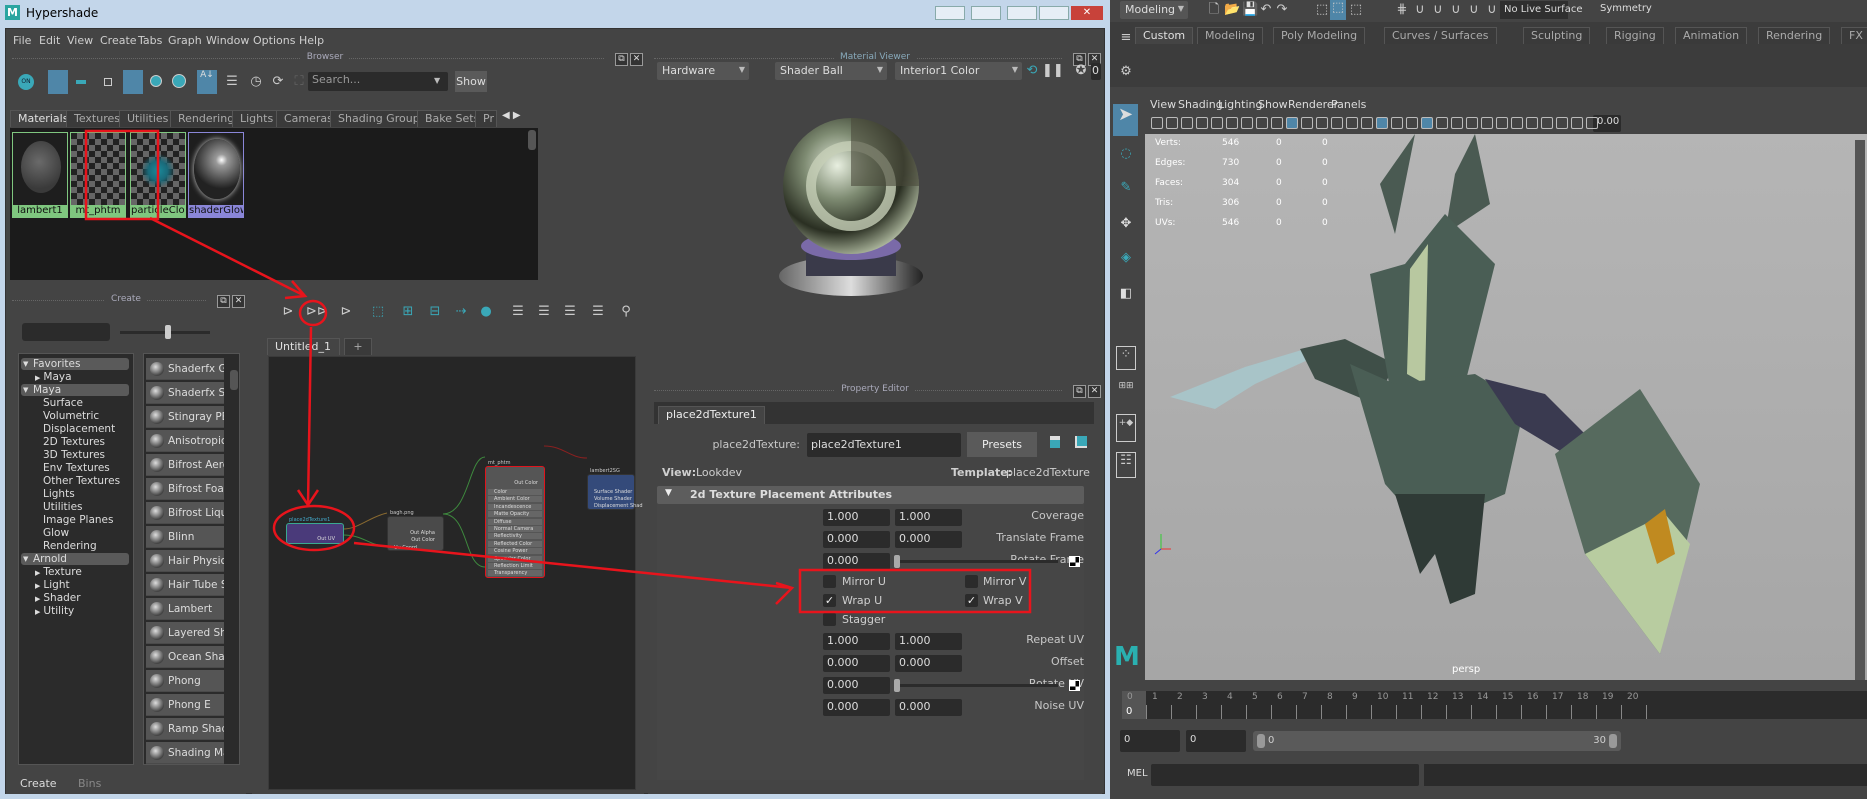  I want to click on lighting-icon, so click(1442, 123).